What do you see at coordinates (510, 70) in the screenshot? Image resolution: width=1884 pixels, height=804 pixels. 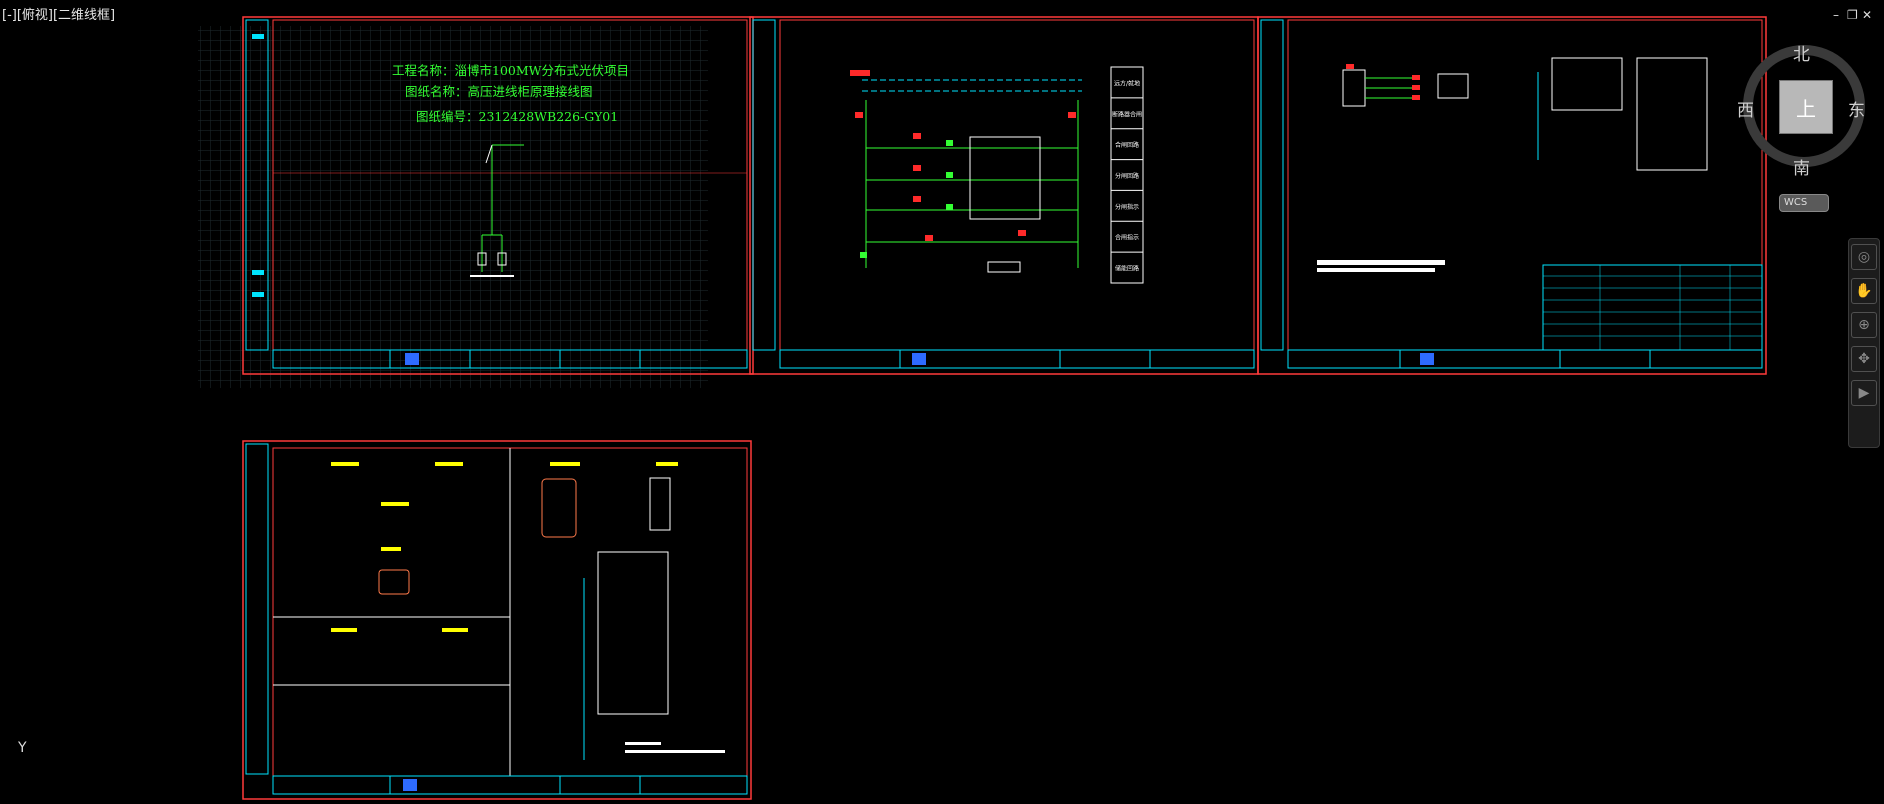 I see `project-name: 工程名称：淄博市100MW分布式光伏项目` at bounding box center [510, 70].